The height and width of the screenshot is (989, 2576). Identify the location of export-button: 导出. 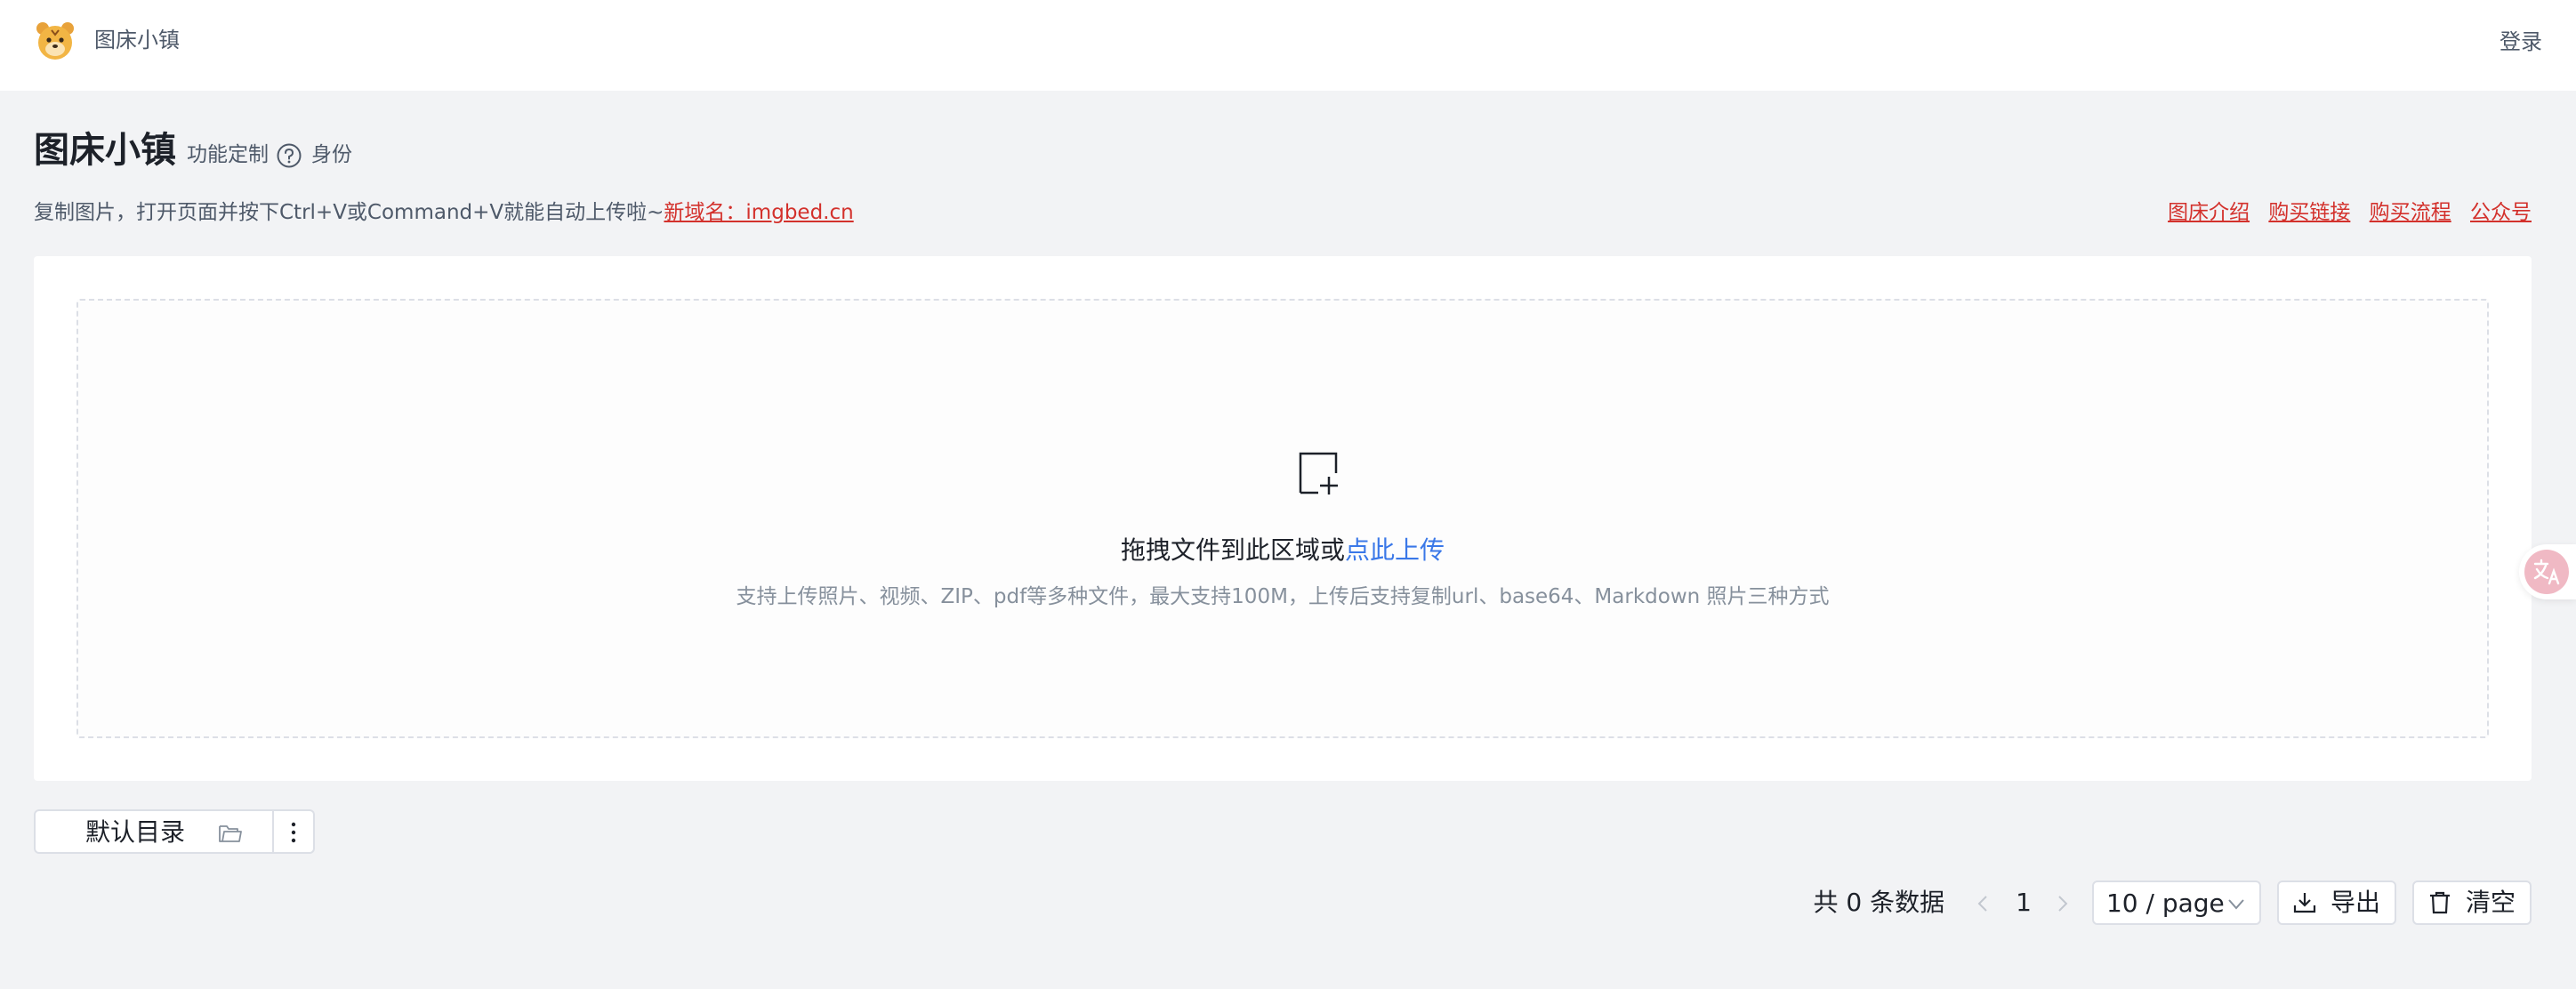
(2336, 902).